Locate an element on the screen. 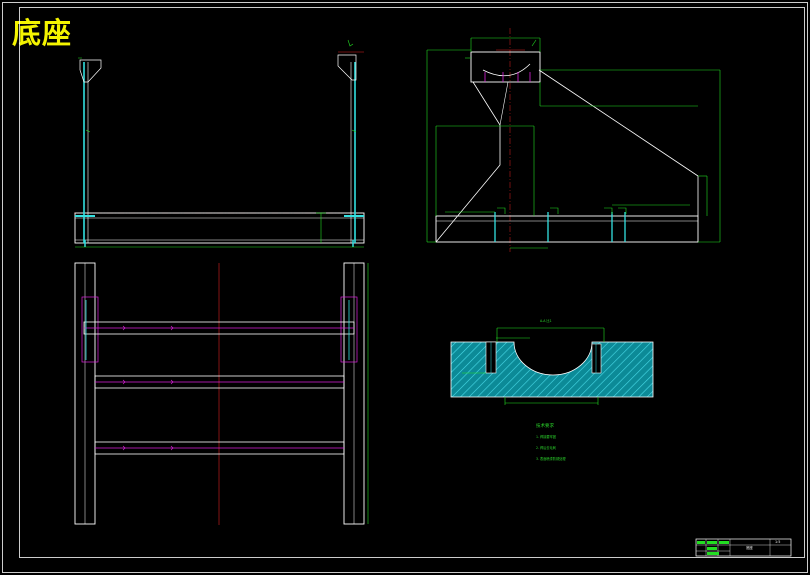  title-block-scale: 1:5 is located at coordinates (777, 542).